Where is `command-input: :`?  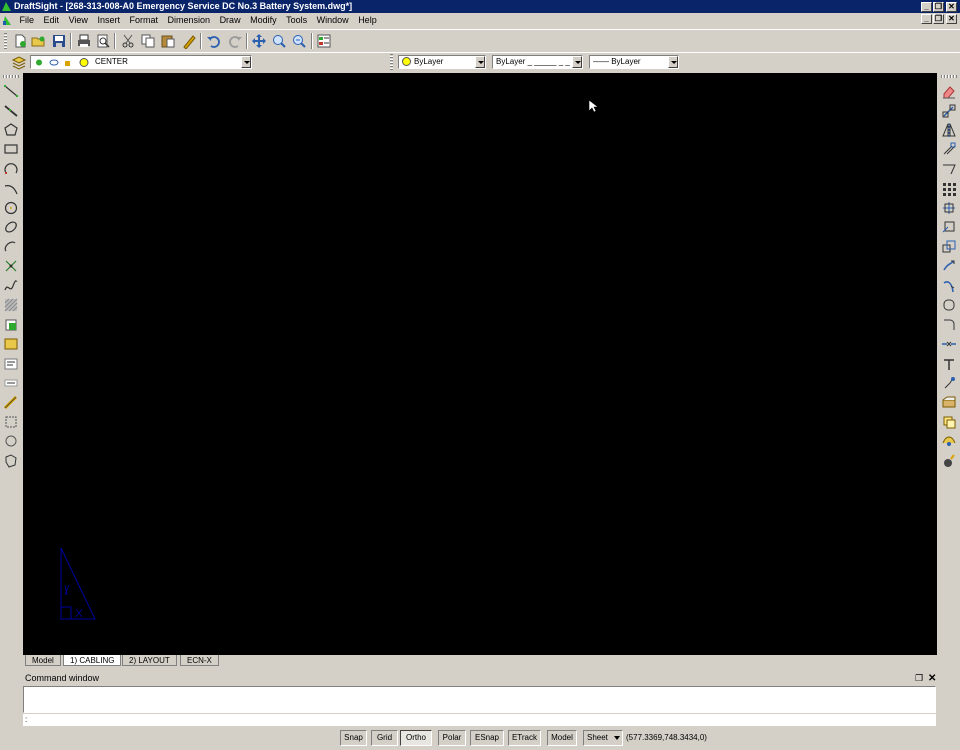
command-input: : is located at coordinates (479, 720).